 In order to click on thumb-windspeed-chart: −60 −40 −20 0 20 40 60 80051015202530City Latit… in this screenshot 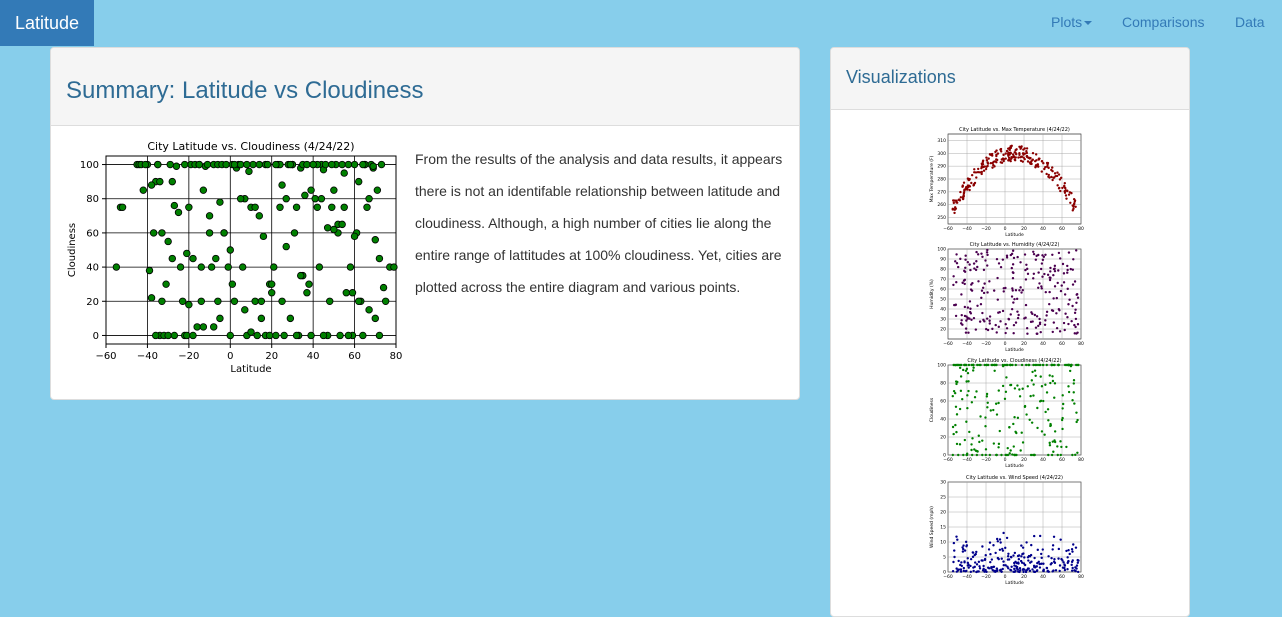, I will do `click(1006, 529)`.